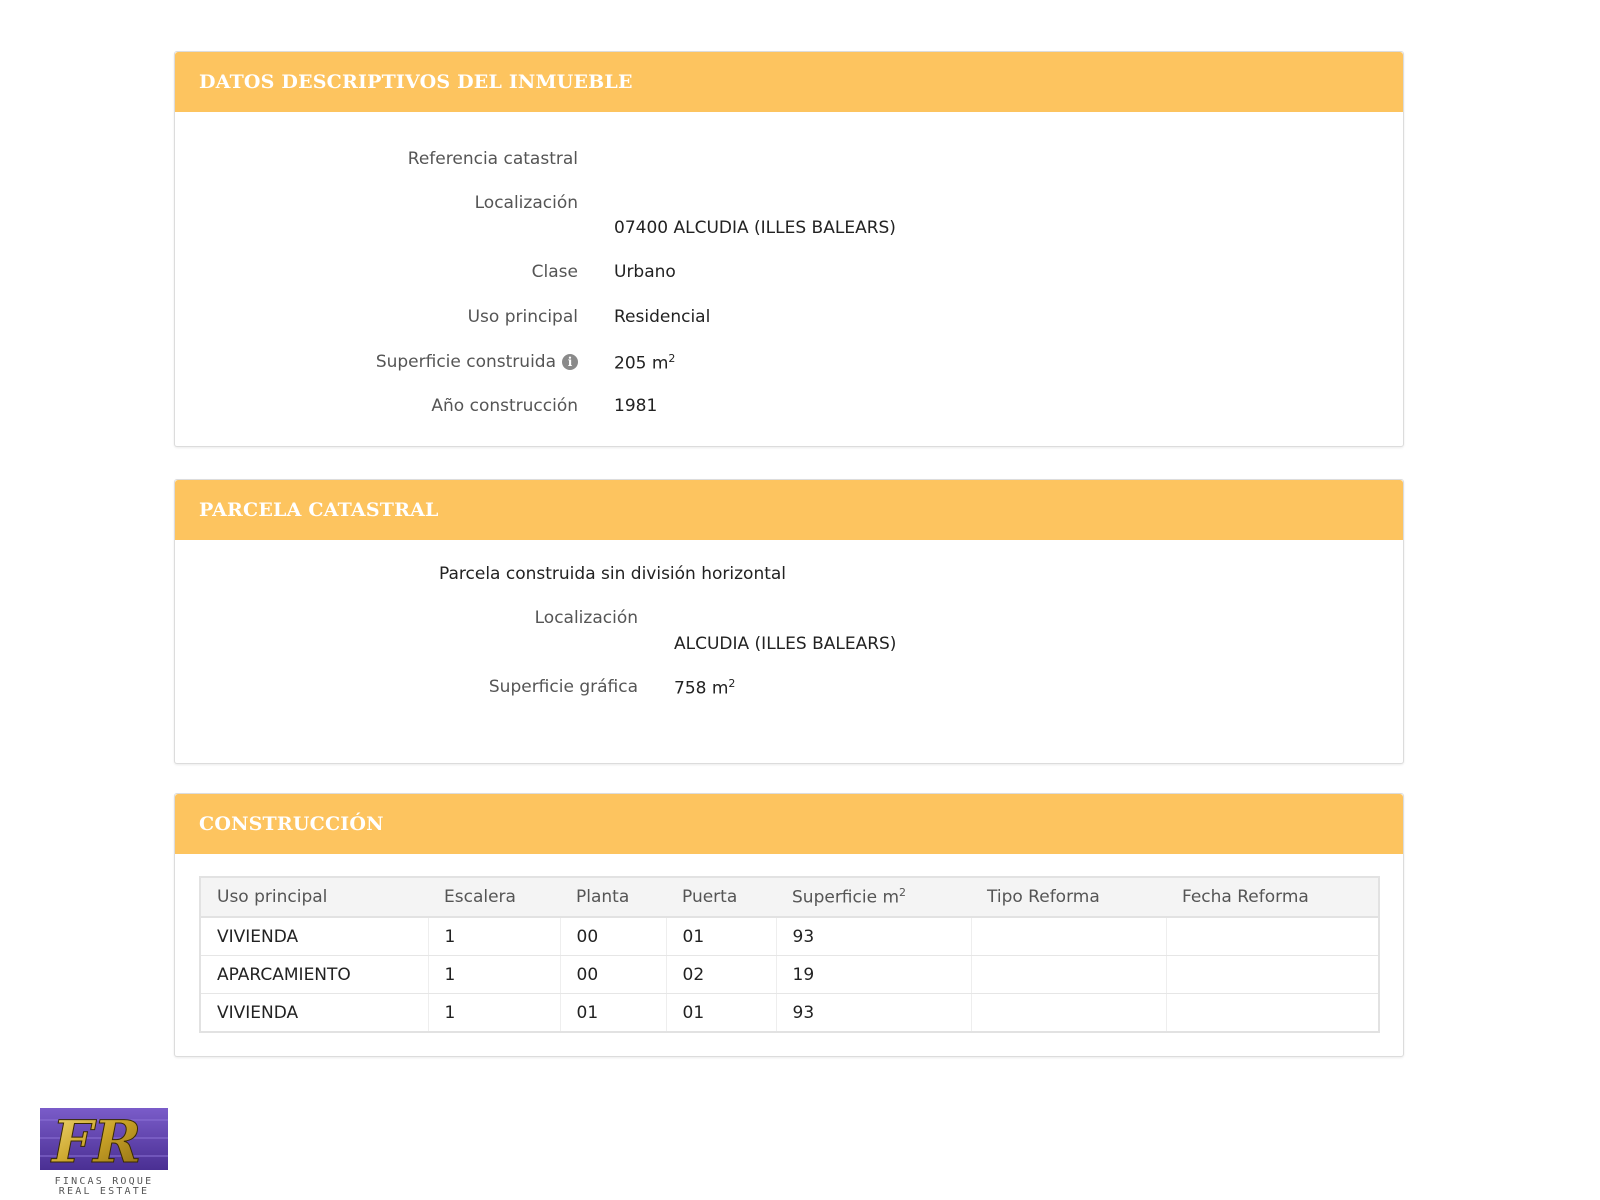 This screenshot has height=1200, width=1600. Describe the element at coordinates (95, 1142) in the screenshot. I see `logo-initials: FR` at that location.